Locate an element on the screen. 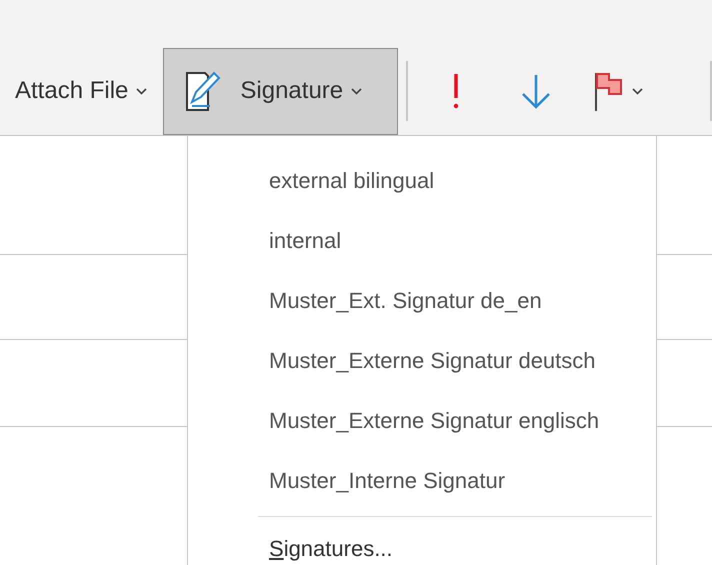 The width and height of the screenshot is (712, 565). menu-item: Muster_Externe Signatur deutsch is located at coordinates (422, 360).